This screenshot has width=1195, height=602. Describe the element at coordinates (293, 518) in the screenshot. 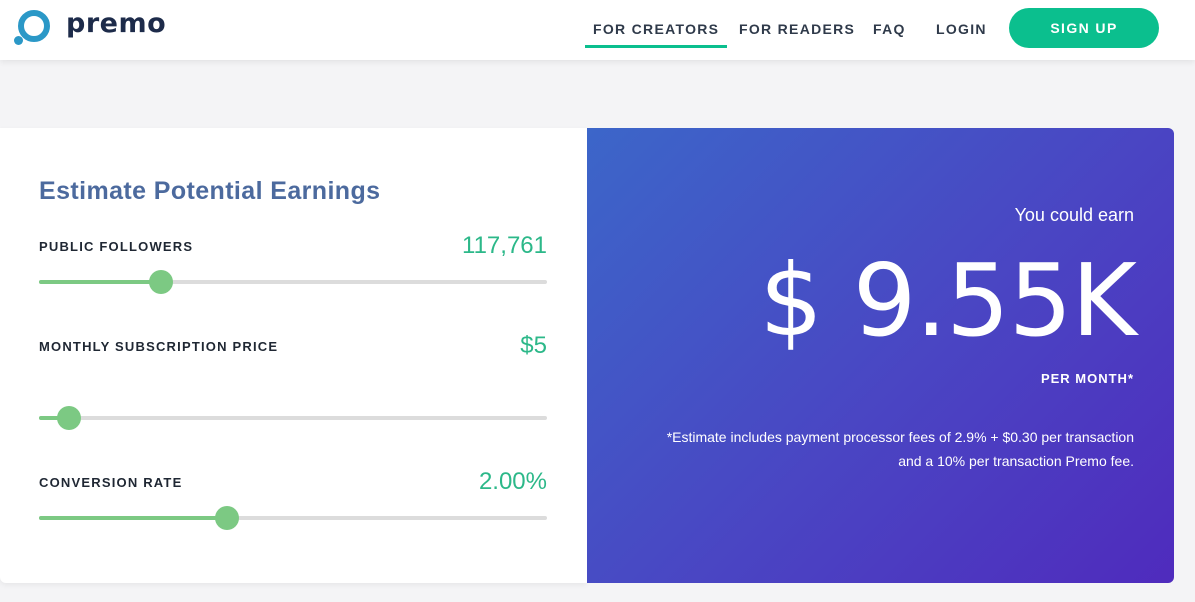

I see `conversion-rate-slider` at that location.